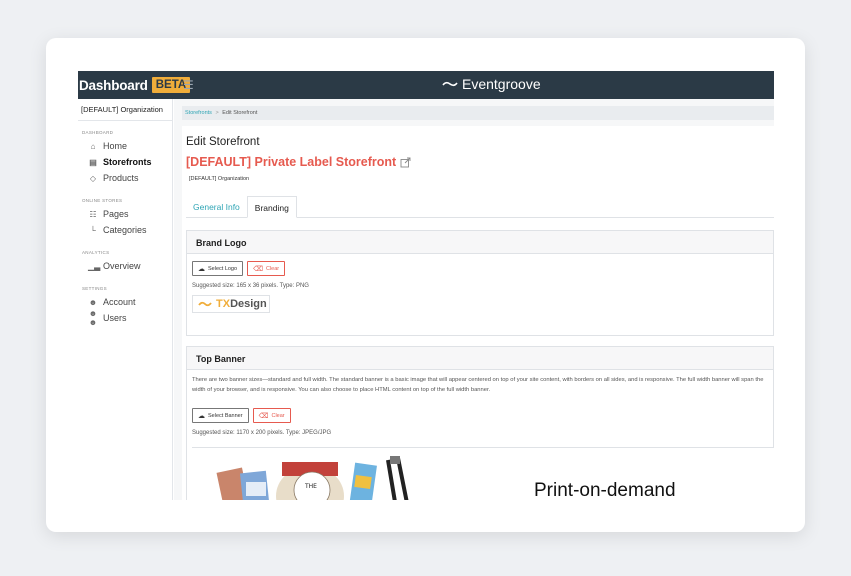 This screenshot has height=576, width=851. I want to click on sidebar-item-label: Categories, so click(125, 230).